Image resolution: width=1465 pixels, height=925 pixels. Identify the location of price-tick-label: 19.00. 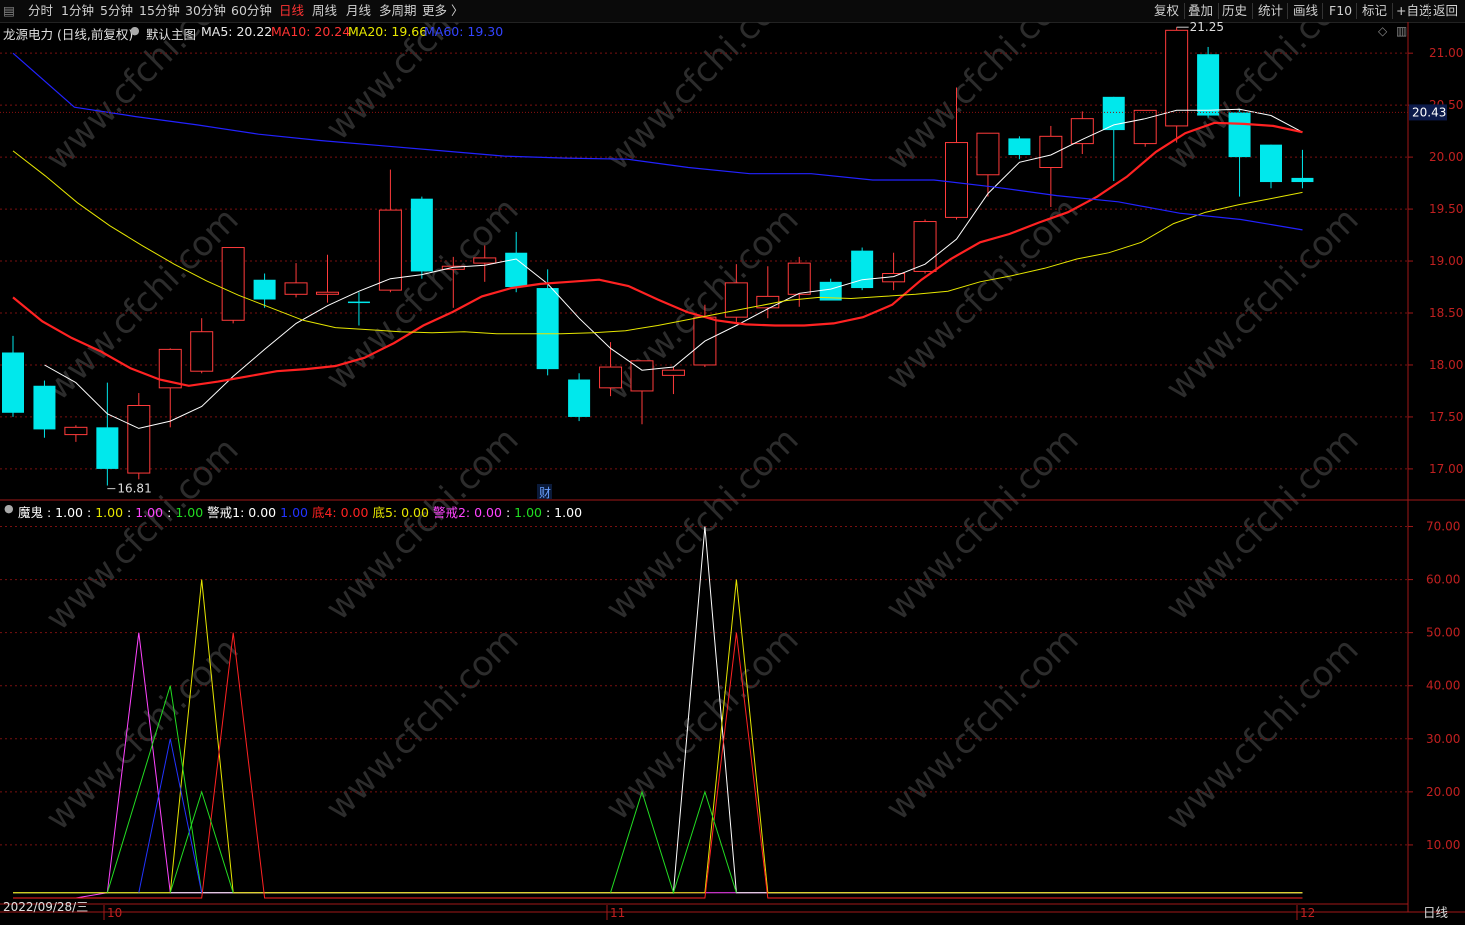
(1446, 261).